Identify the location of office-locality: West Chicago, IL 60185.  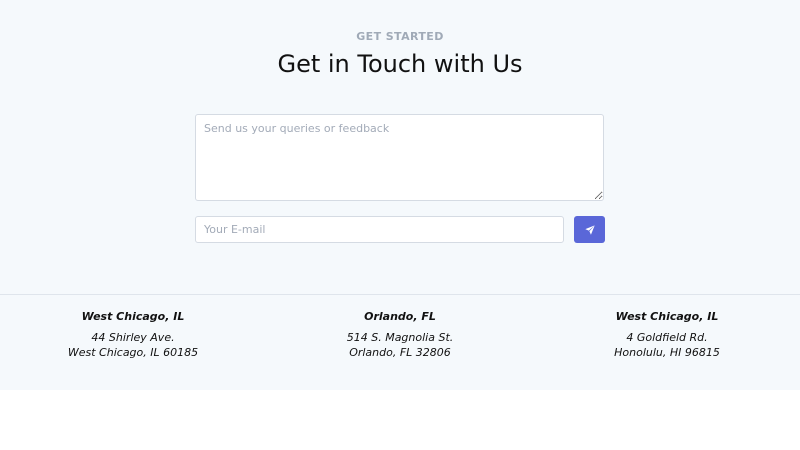
(133, 352).